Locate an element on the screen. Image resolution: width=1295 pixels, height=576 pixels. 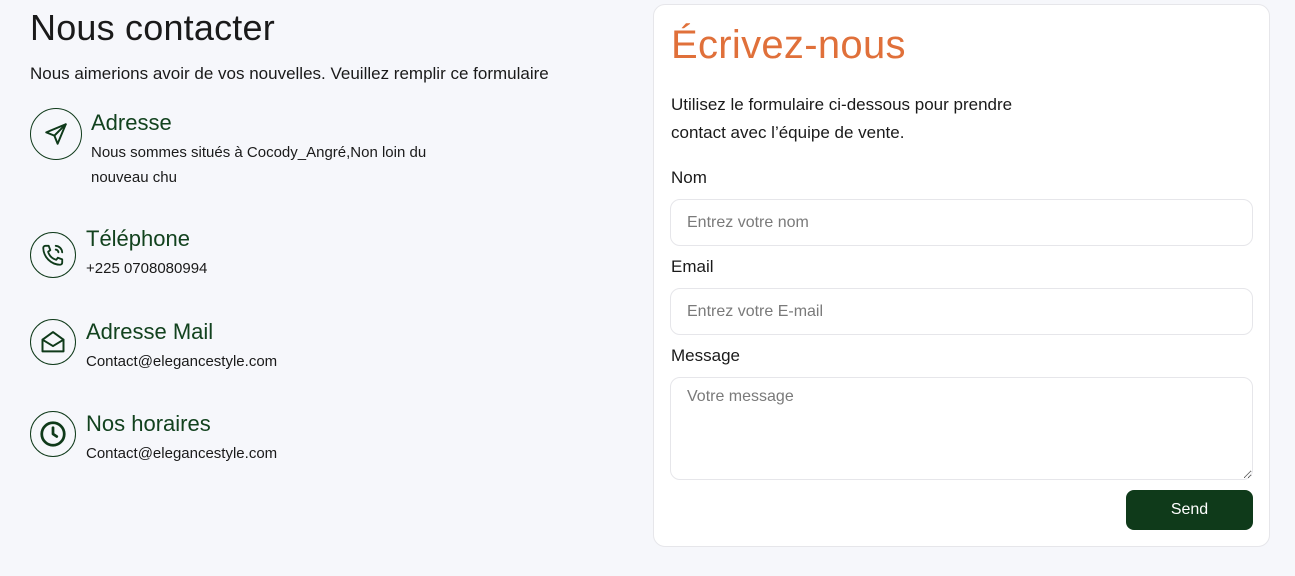
message-textarea is located at coordinates (961, 428).